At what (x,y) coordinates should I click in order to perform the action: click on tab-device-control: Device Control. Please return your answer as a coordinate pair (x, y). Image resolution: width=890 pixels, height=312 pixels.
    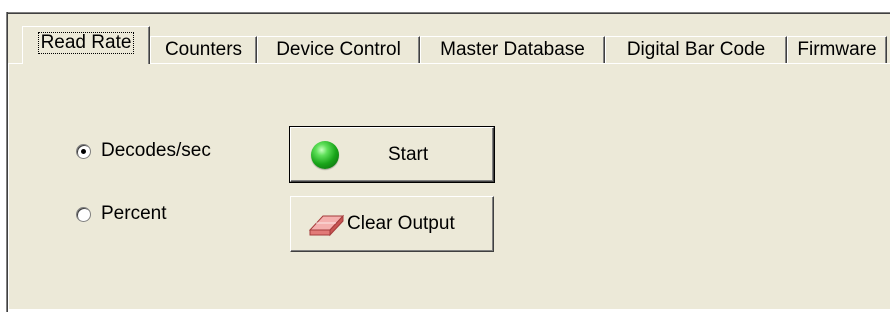
    Looking at the image, I should click on (338, 49).